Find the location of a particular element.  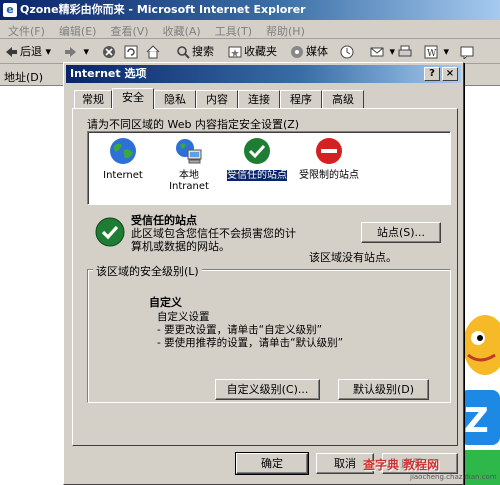

forward-button: ▾ is located at coordinates (76, 51).